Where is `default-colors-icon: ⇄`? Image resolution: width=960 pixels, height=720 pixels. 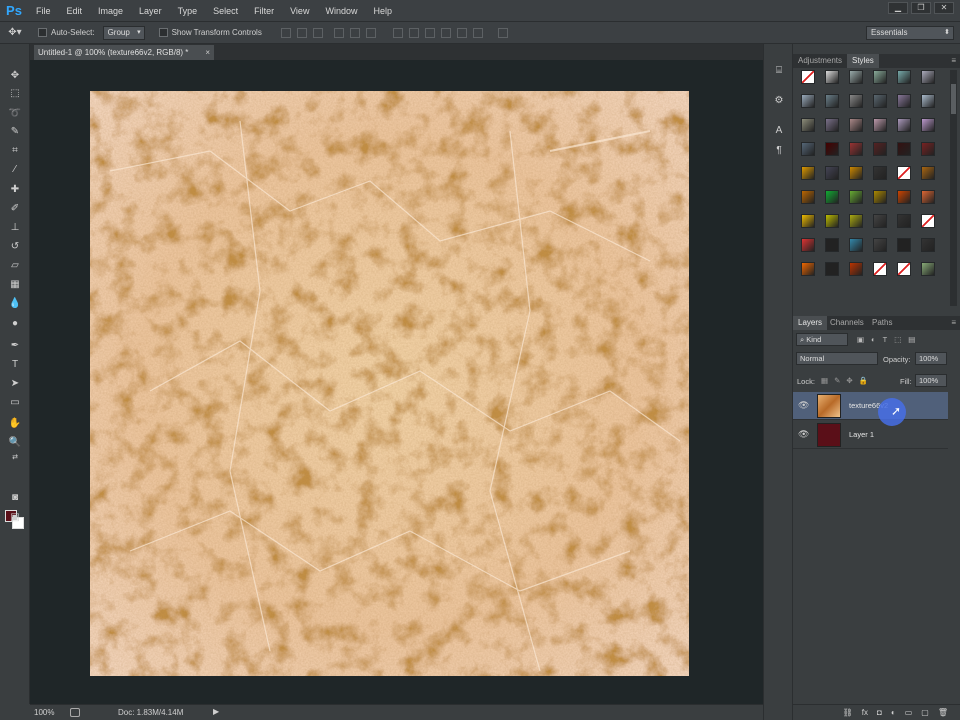
default-colors-icon: ⇄ is located at coordinates (15, 458).